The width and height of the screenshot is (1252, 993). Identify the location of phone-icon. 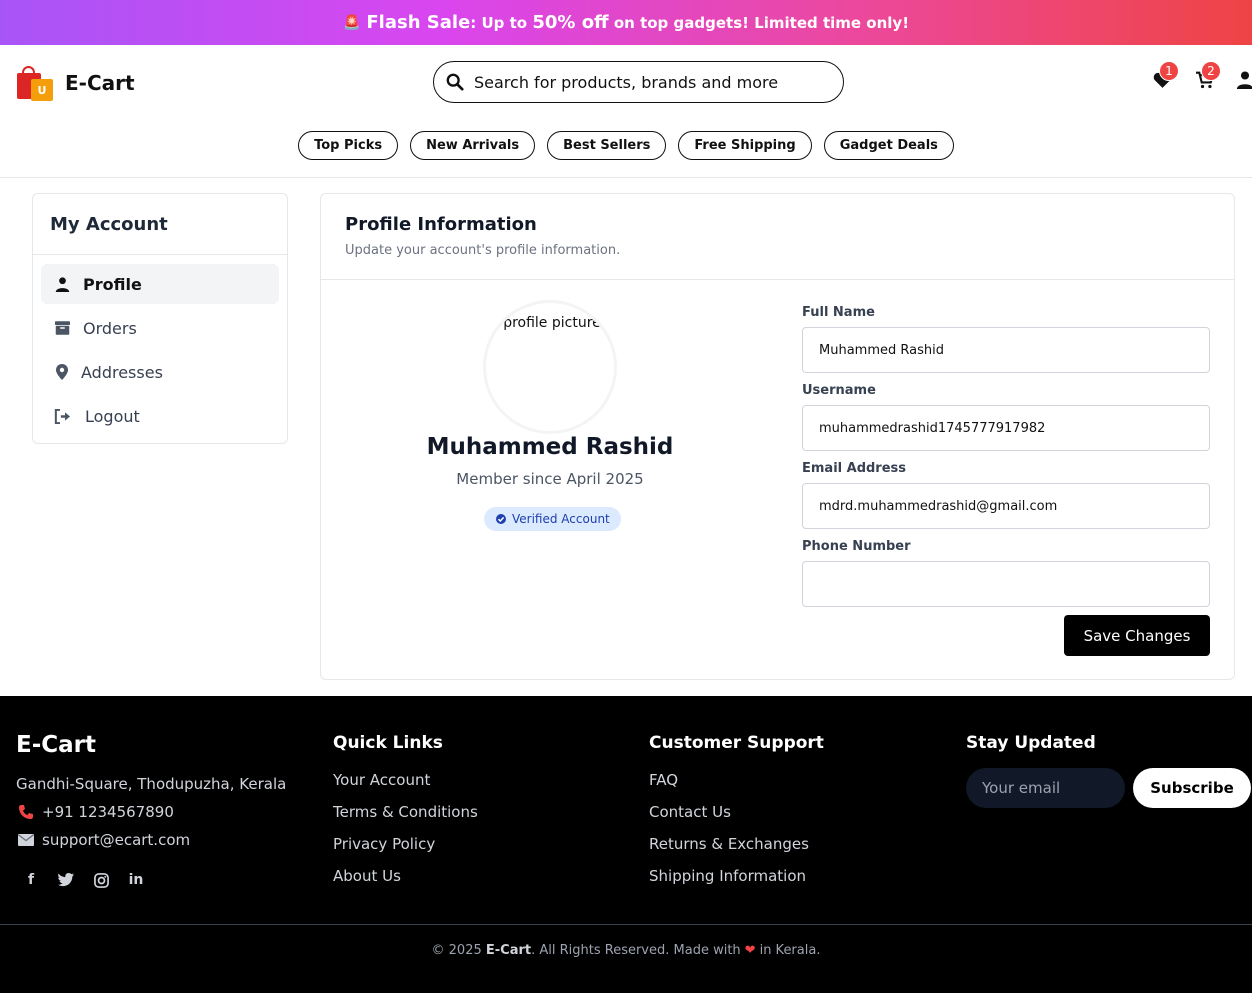
(26, 812).